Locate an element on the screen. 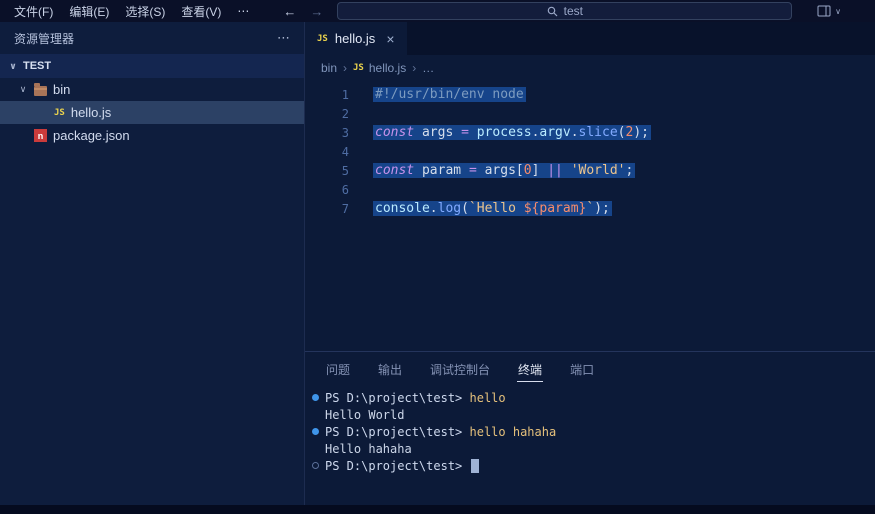 The image size is (875, 514). menubar-item-edit: 编辑(E) is located at coordinates (89, 11).